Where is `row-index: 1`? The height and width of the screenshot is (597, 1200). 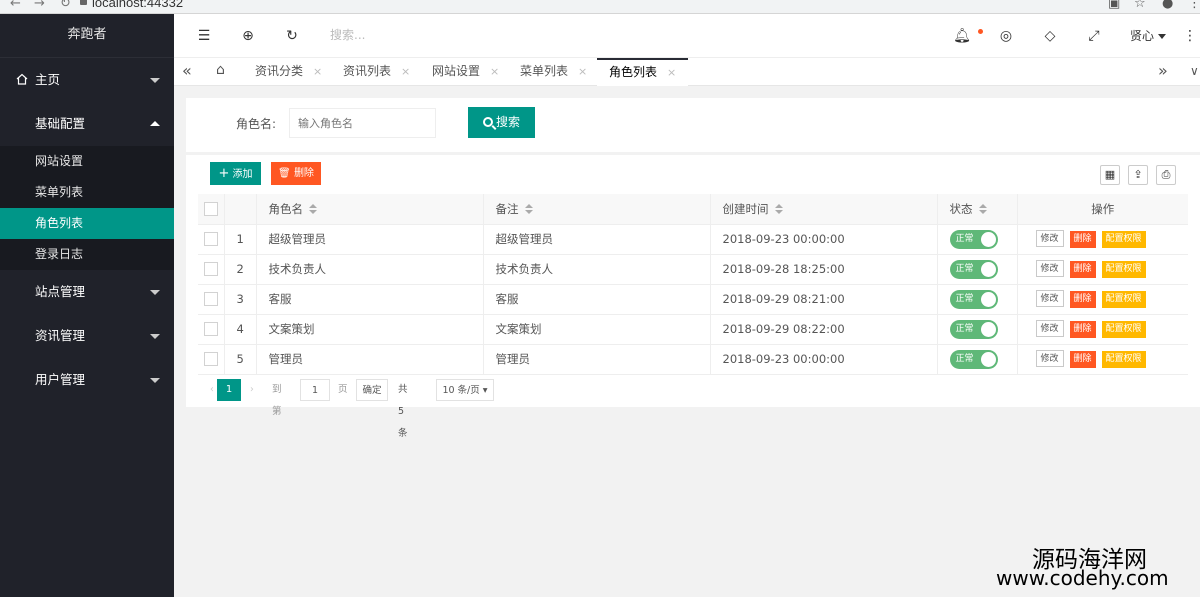 row-index: 1 is located at coordinates (240, 239).